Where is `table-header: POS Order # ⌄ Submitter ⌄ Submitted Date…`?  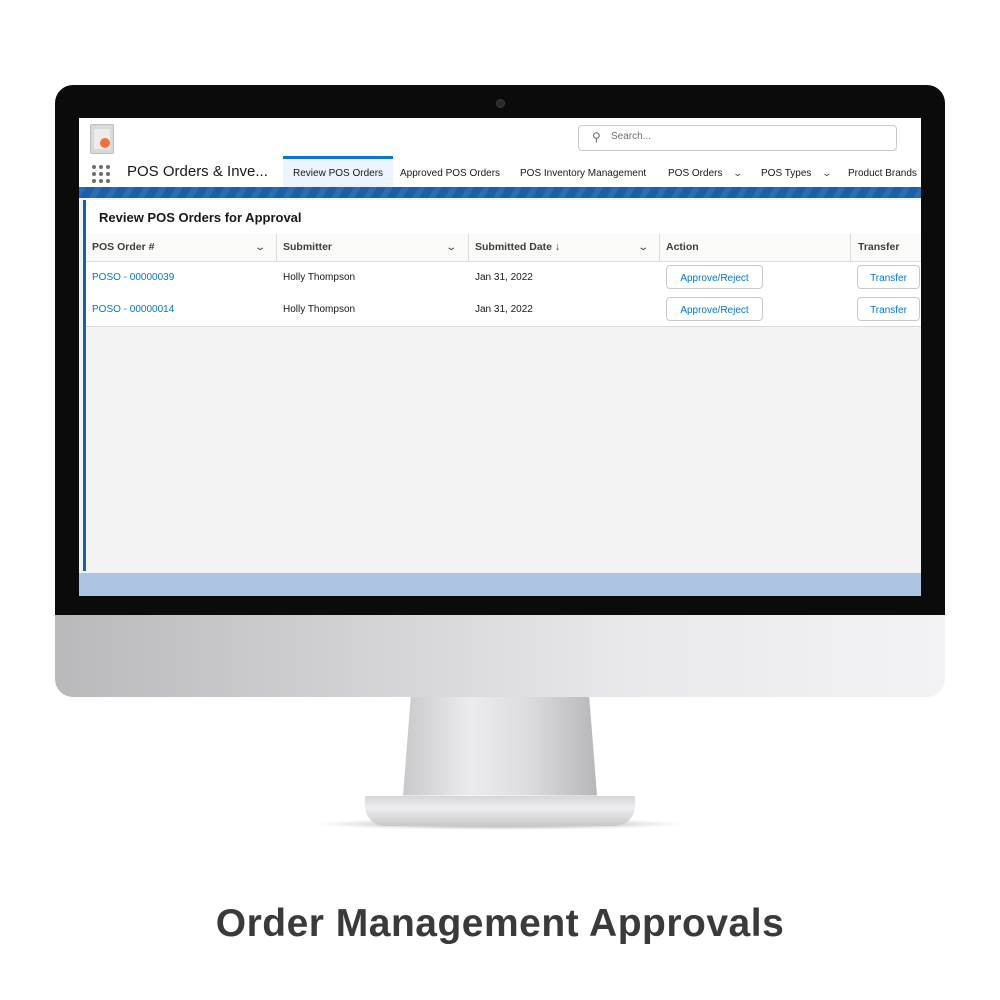
table-header: POS Order # ⌄ Submitter ⌄ Submitted Date… is located at coordinates (503, 248).